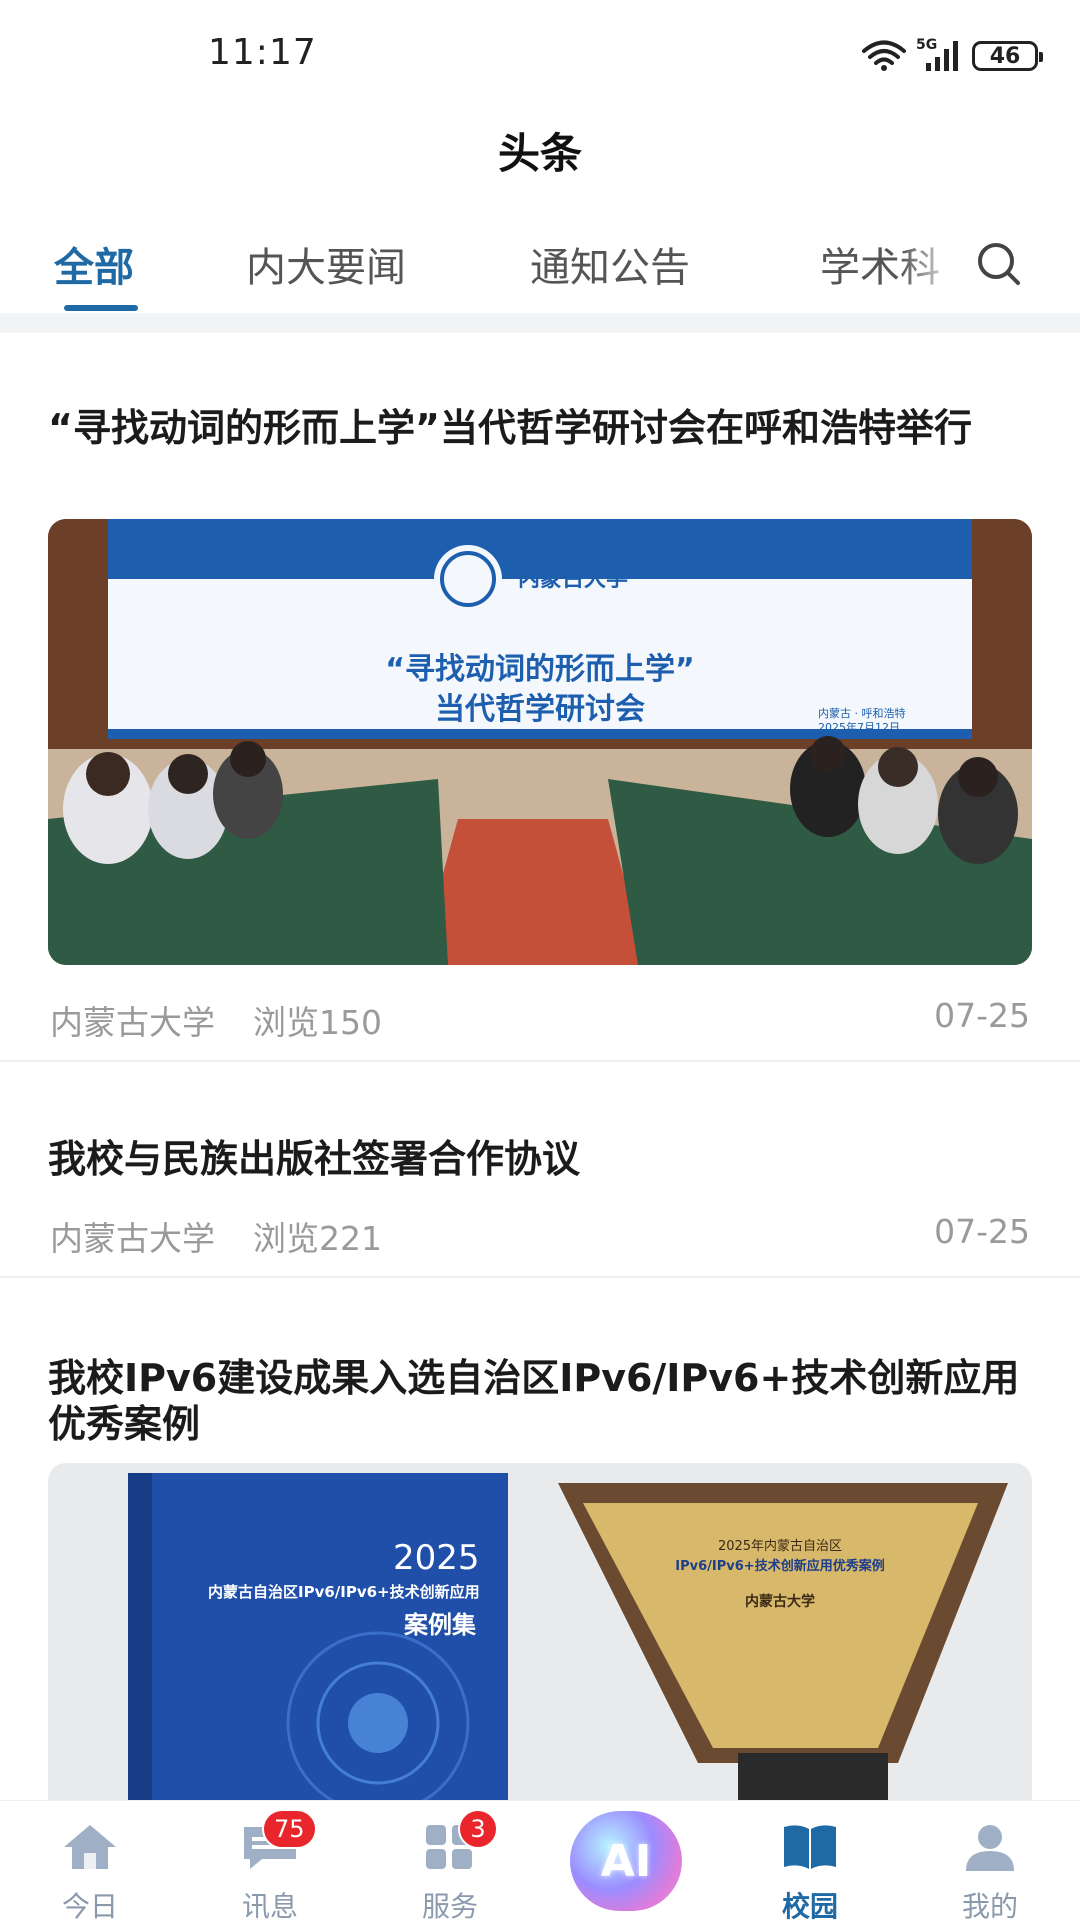 This screenshot has width=1080, height=1925. Describe the element at coordinates (262, 52) in the screenshot. I see `status-time: 11:17` at that location.